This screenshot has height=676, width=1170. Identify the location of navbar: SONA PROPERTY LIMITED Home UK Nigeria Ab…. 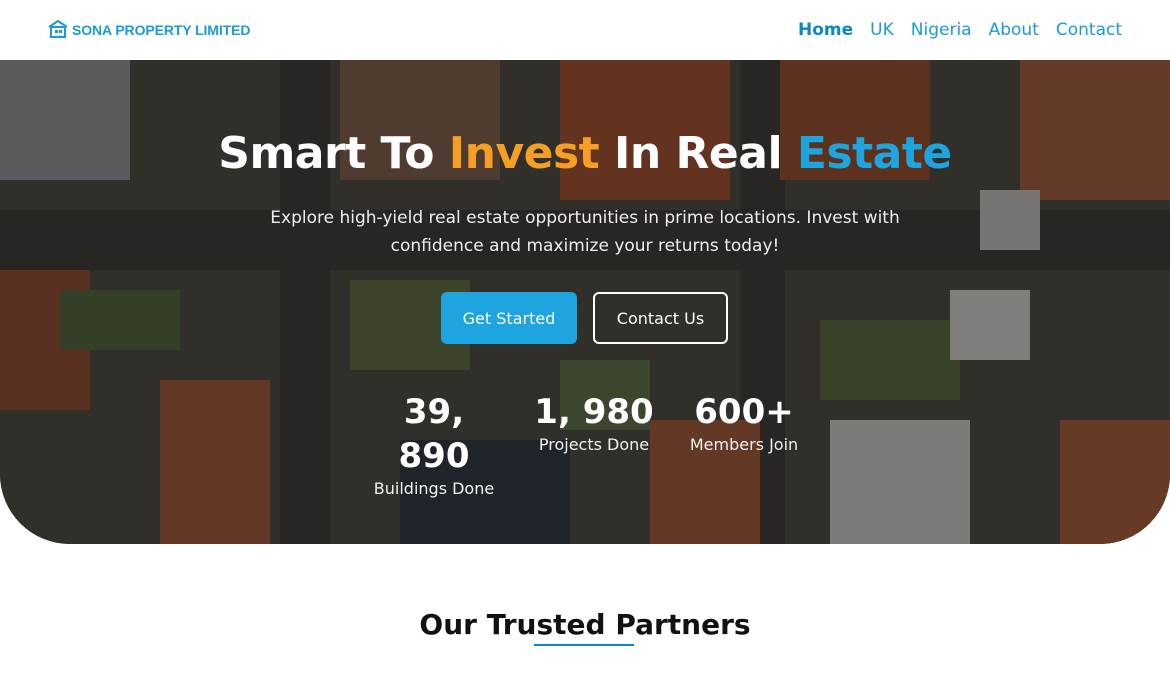
(585, 30).